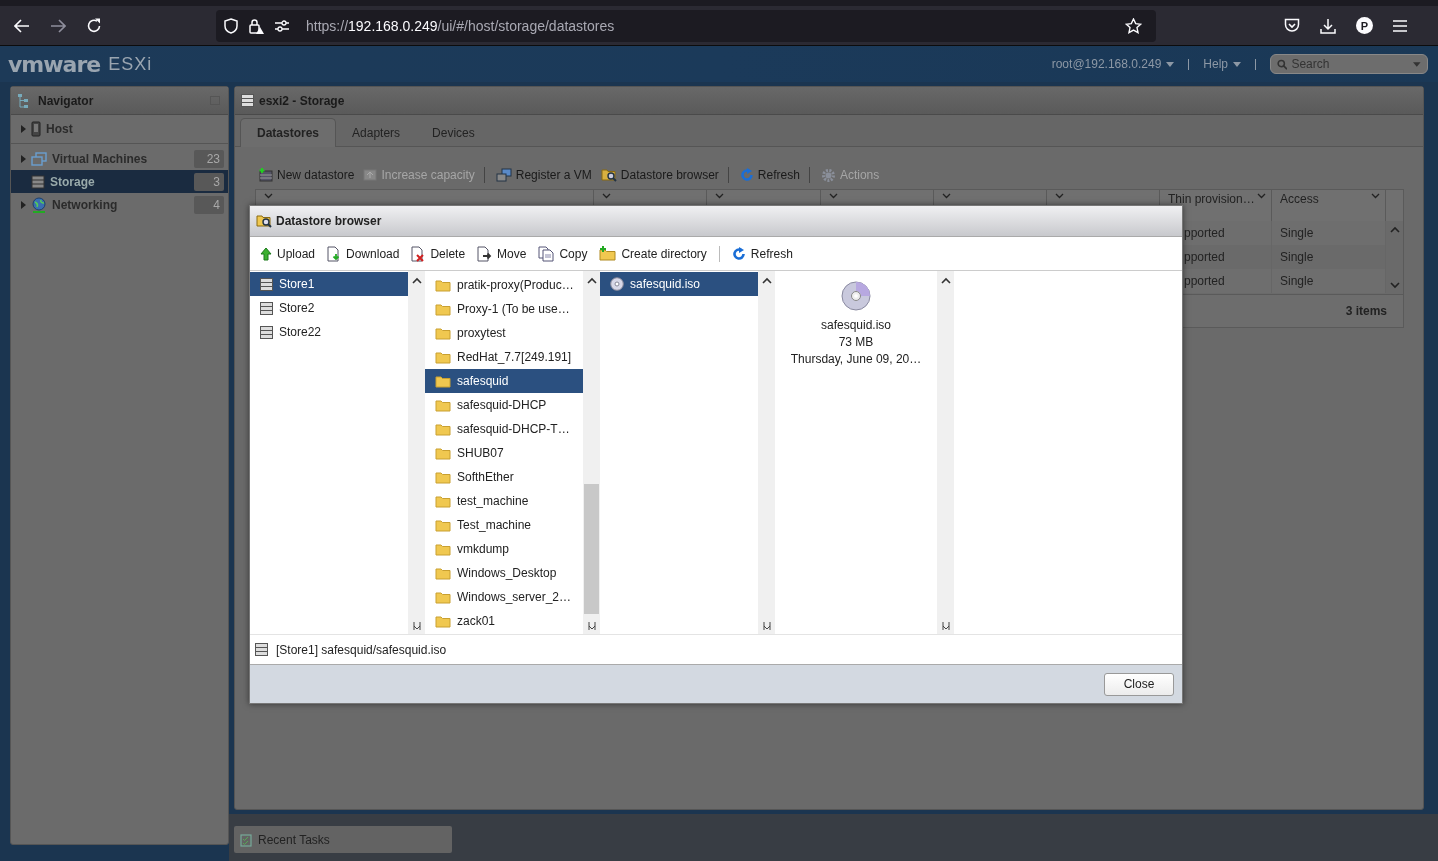  Describe the element at coordinates (1222, 64) in the screenshot. I see `help-menu: Help` at that location.